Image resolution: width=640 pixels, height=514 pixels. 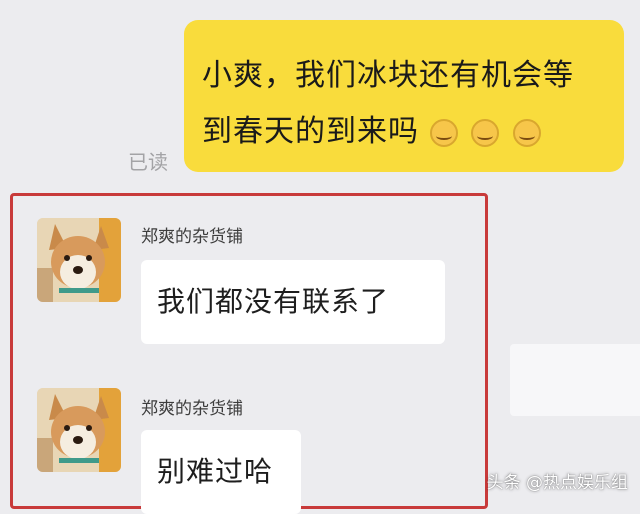 I want to click on watermark-handle: @热点娱乐组, so click(x=577, y=483).